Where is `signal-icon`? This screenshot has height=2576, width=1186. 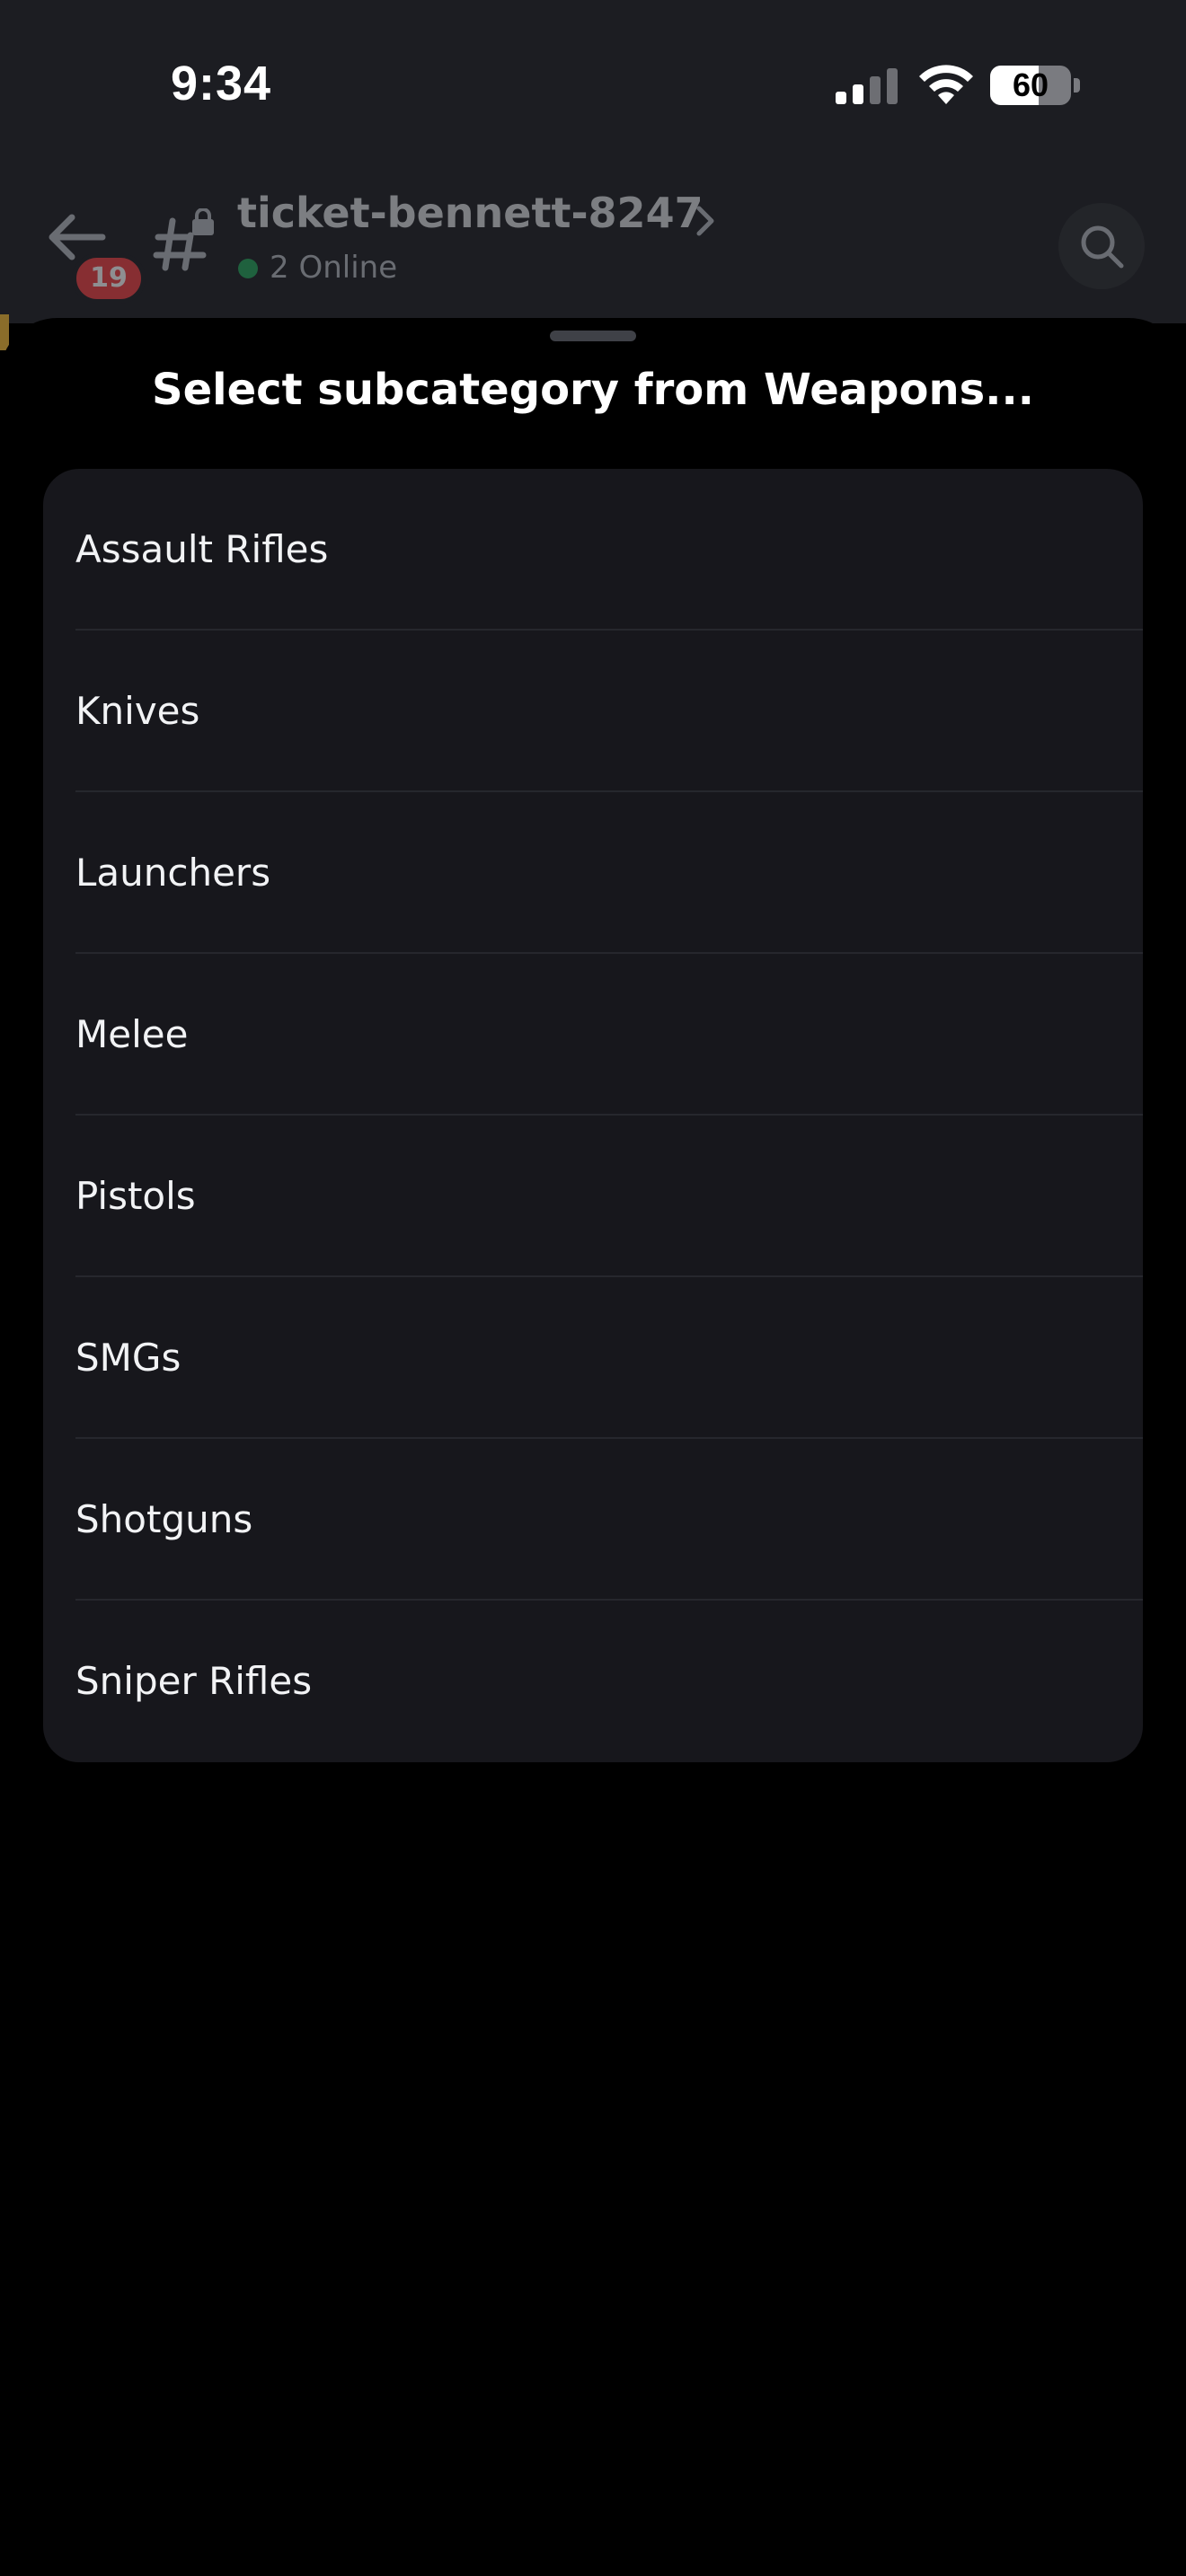
signal-icon is located at coordinates (867, 86).